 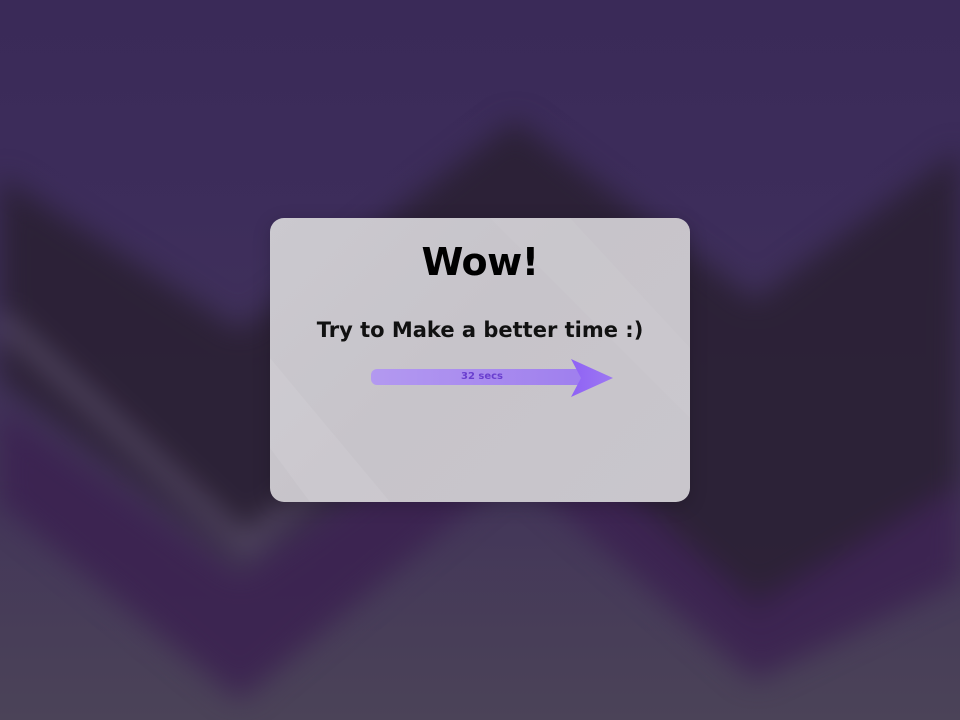 What do you see at coordinates (480, 330) in the screenshot?
I see `dialog-message: Try to Make a better time :)` at bounding box center [480, 330].